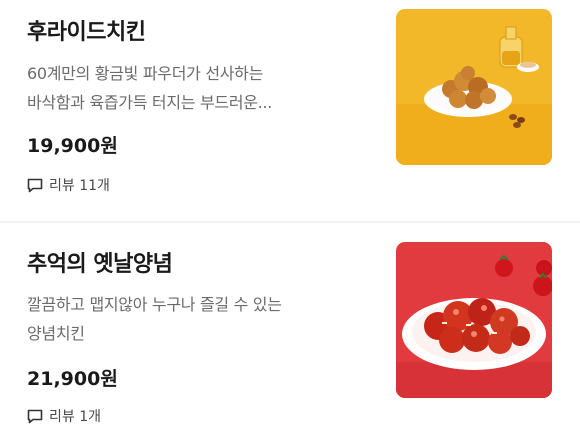 The height and width of the screenshot is (448, 580). I want to click on review-count-label: 리뷰 1개, so click(75, 417).